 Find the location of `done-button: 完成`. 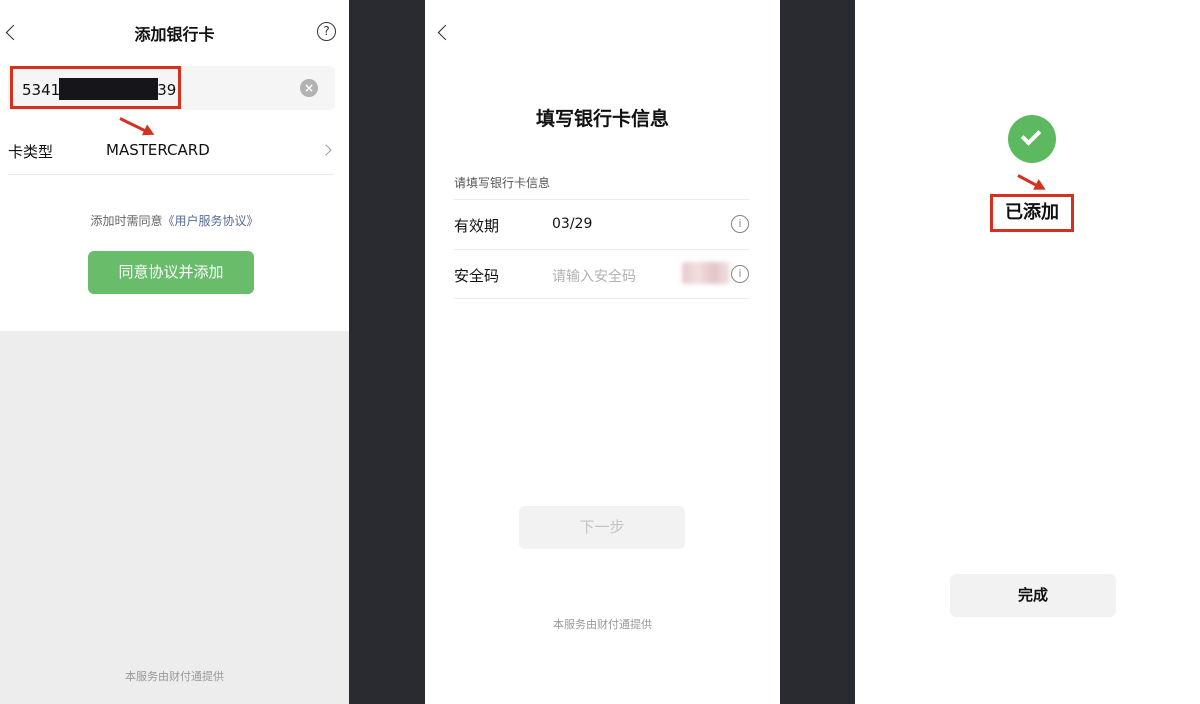

done-button: 完成 is located at coordinates (1033, 595).